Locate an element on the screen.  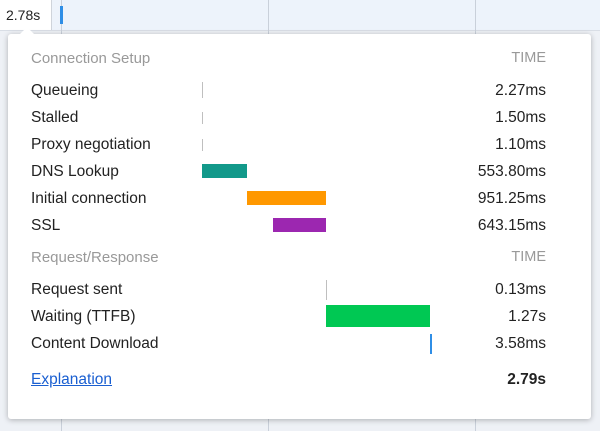
request-response-header: Request/Response TIME is located at coordinates (299, 257).